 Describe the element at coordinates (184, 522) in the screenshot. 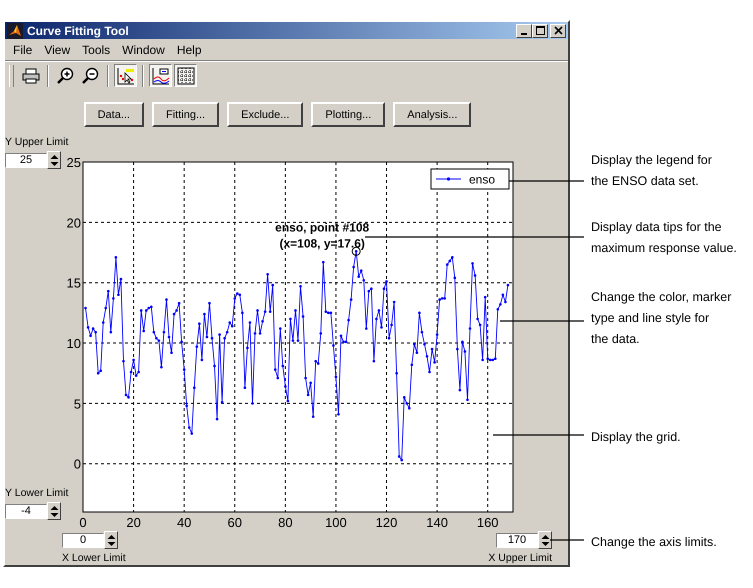

I see `x-tick-label: 40` at that location.